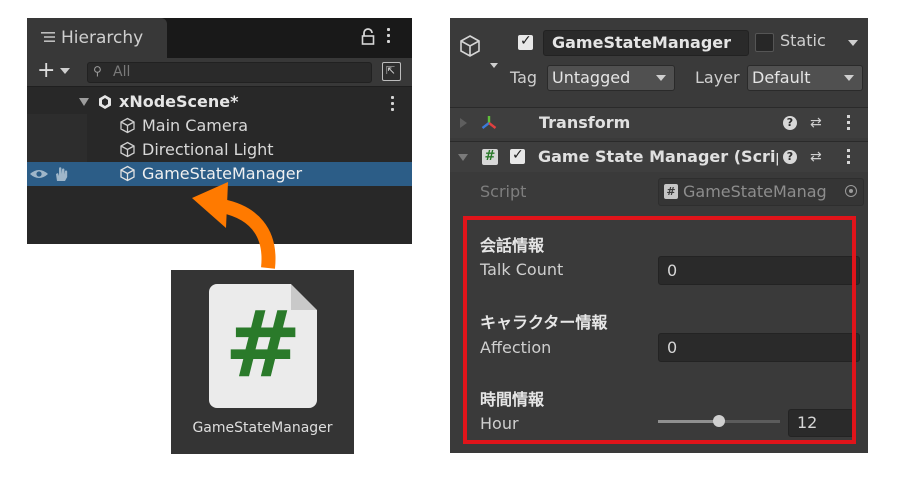 Image resolution: width=901 pixels, height=493 pixels. Describe the element at coordinates (391, 38) in the screenshot. I see `hierarchy-menu-icon` at that location.